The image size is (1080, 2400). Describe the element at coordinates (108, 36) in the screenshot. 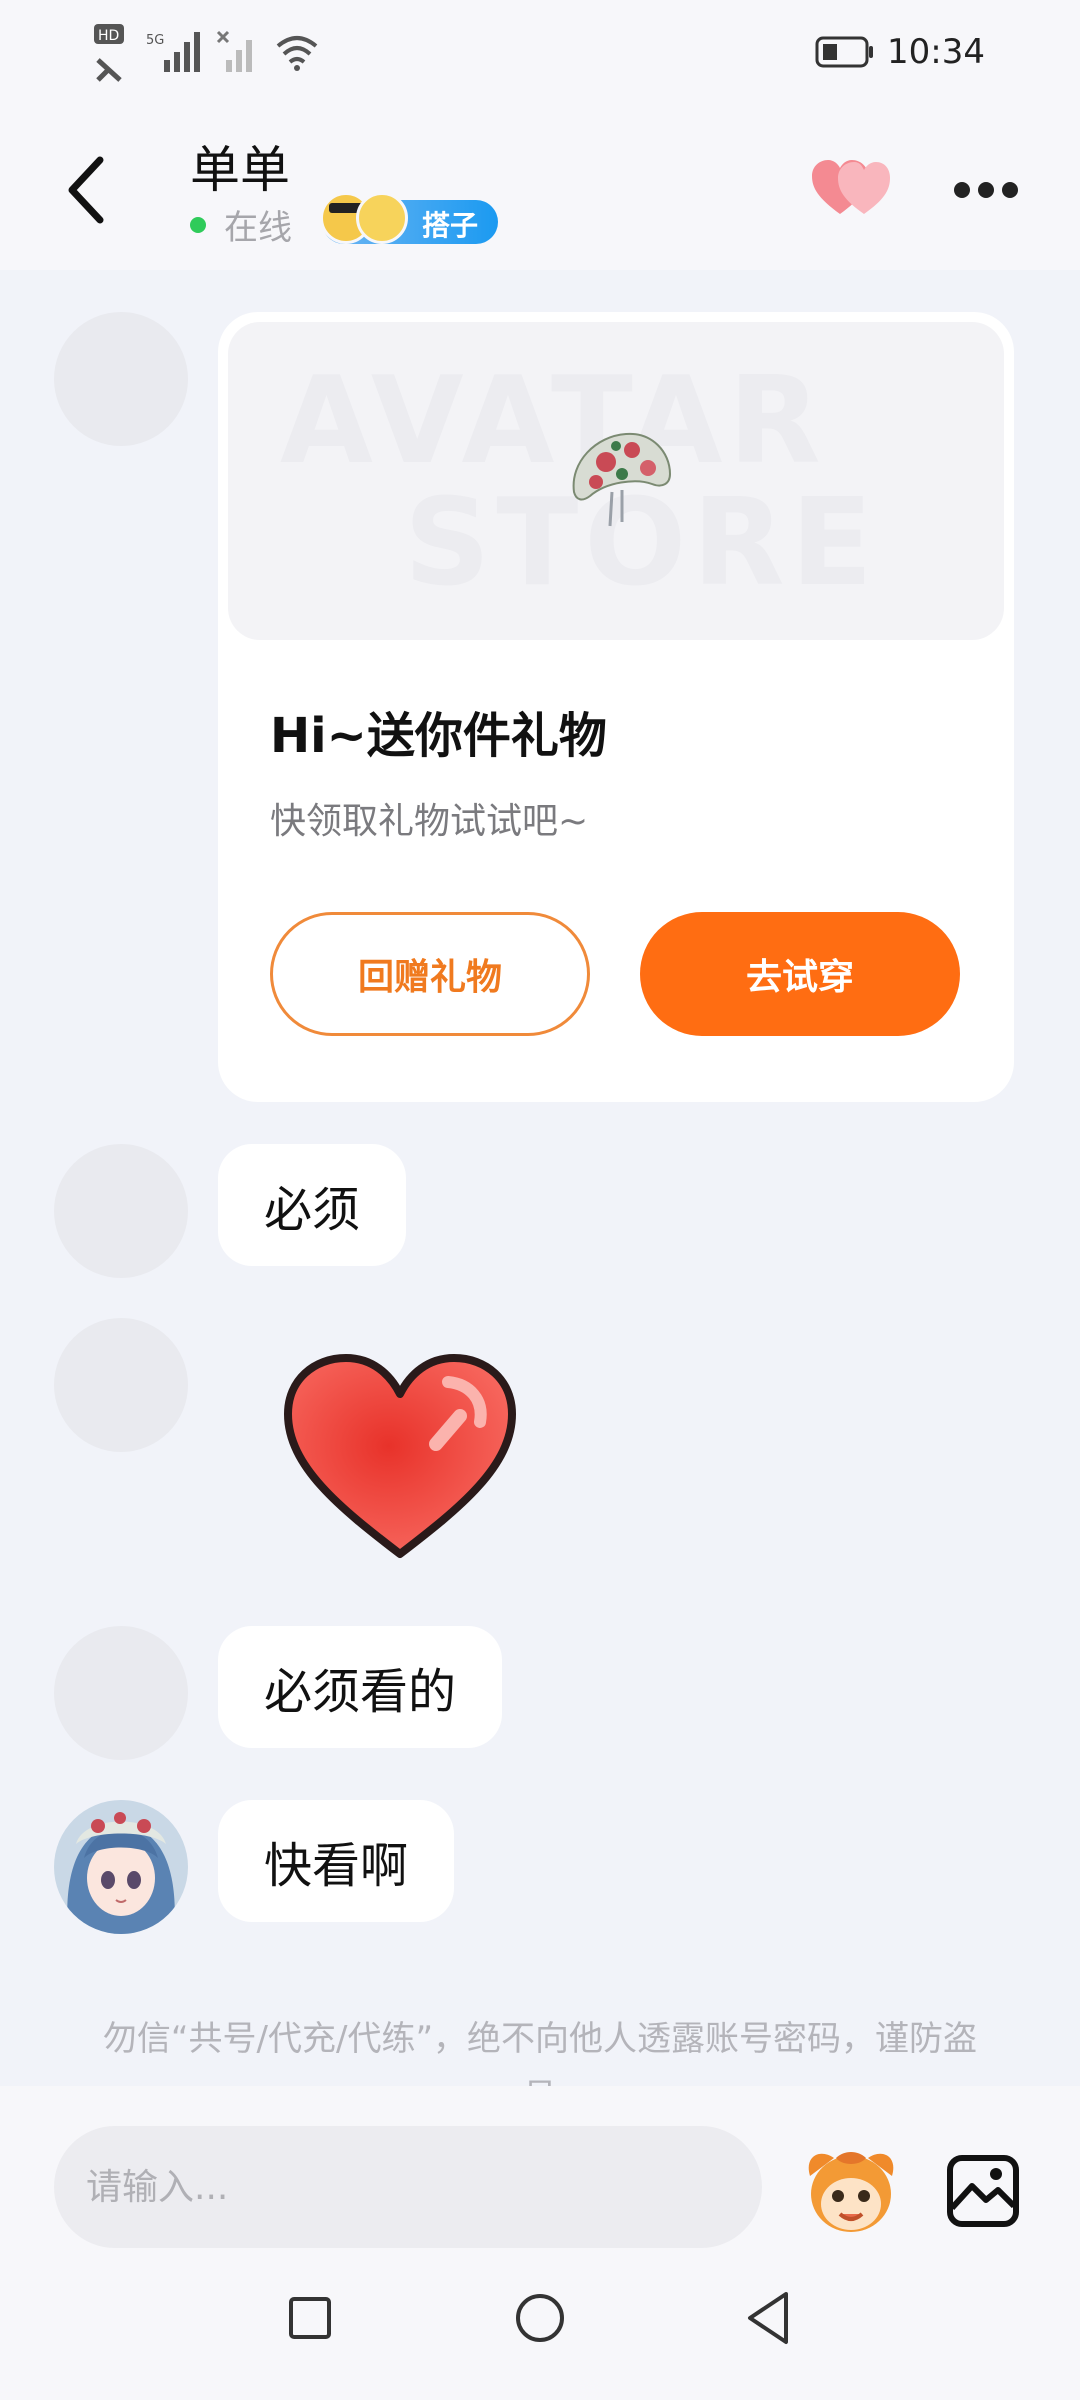

I see `svg-text: HD` at that location.